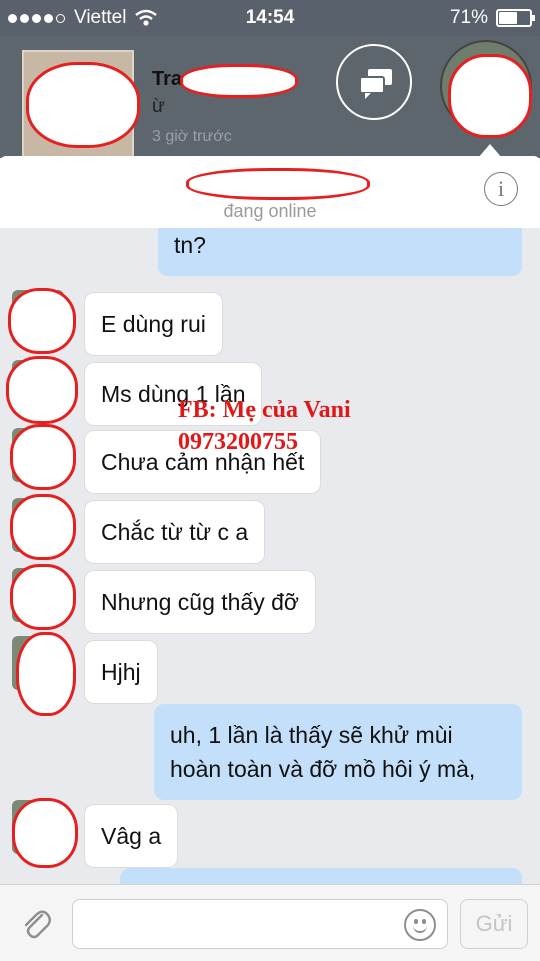 The height and width of the screenshot is (961, 540). What do you see at coordinates (321, 876) in the screenshot?
I see `message-bubble-outgoing` at bounding box center [321, 876].